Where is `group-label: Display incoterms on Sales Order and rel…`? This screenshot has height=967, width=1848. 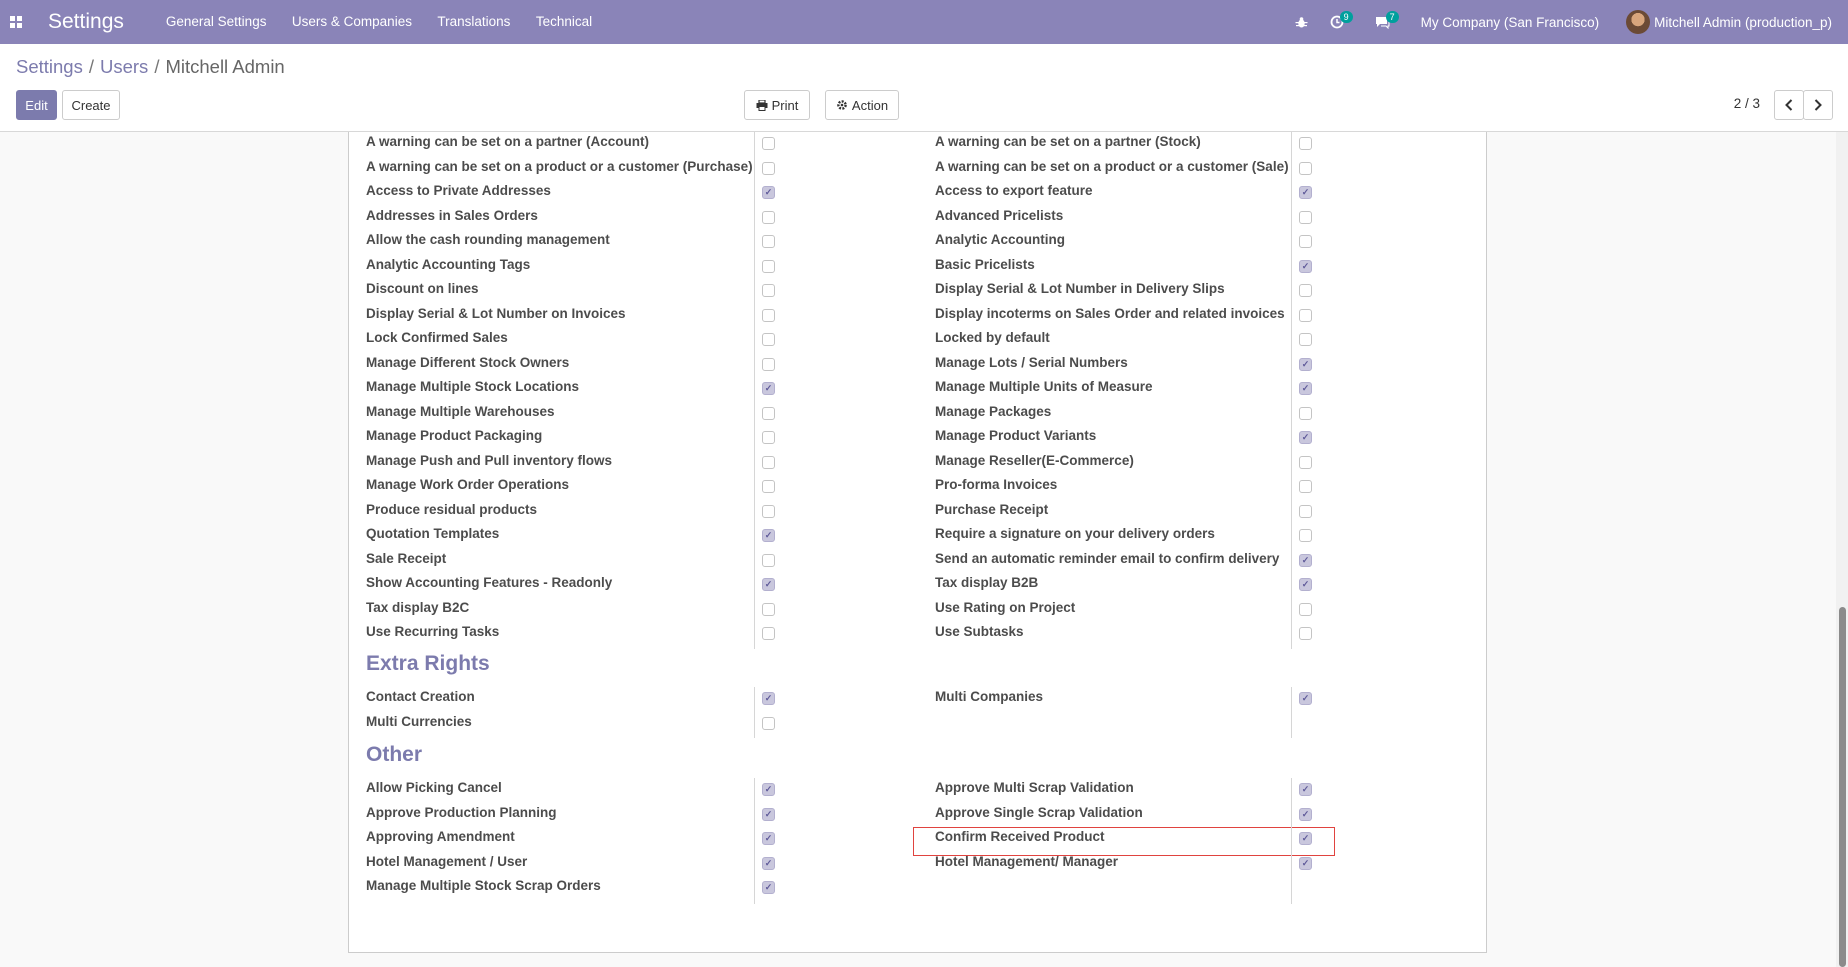 group-label: Display incoterms on Sales Order and rel… is located at coordinates (1110, 313).